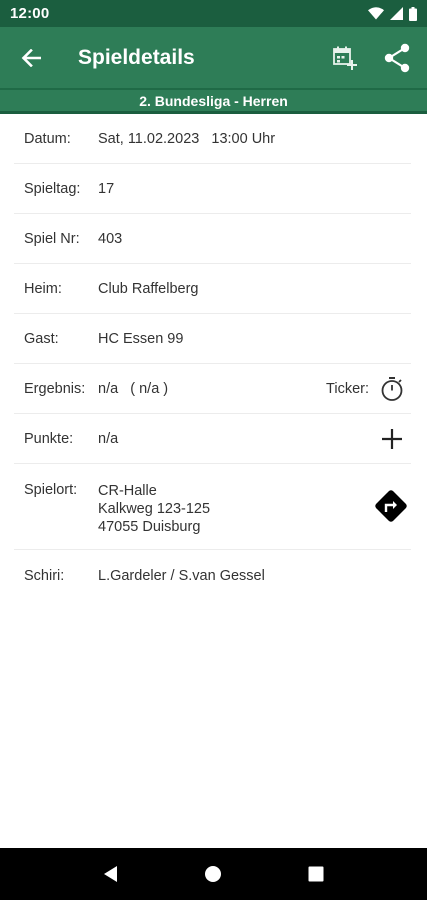  I want to click on back-button, so click(31, 57).